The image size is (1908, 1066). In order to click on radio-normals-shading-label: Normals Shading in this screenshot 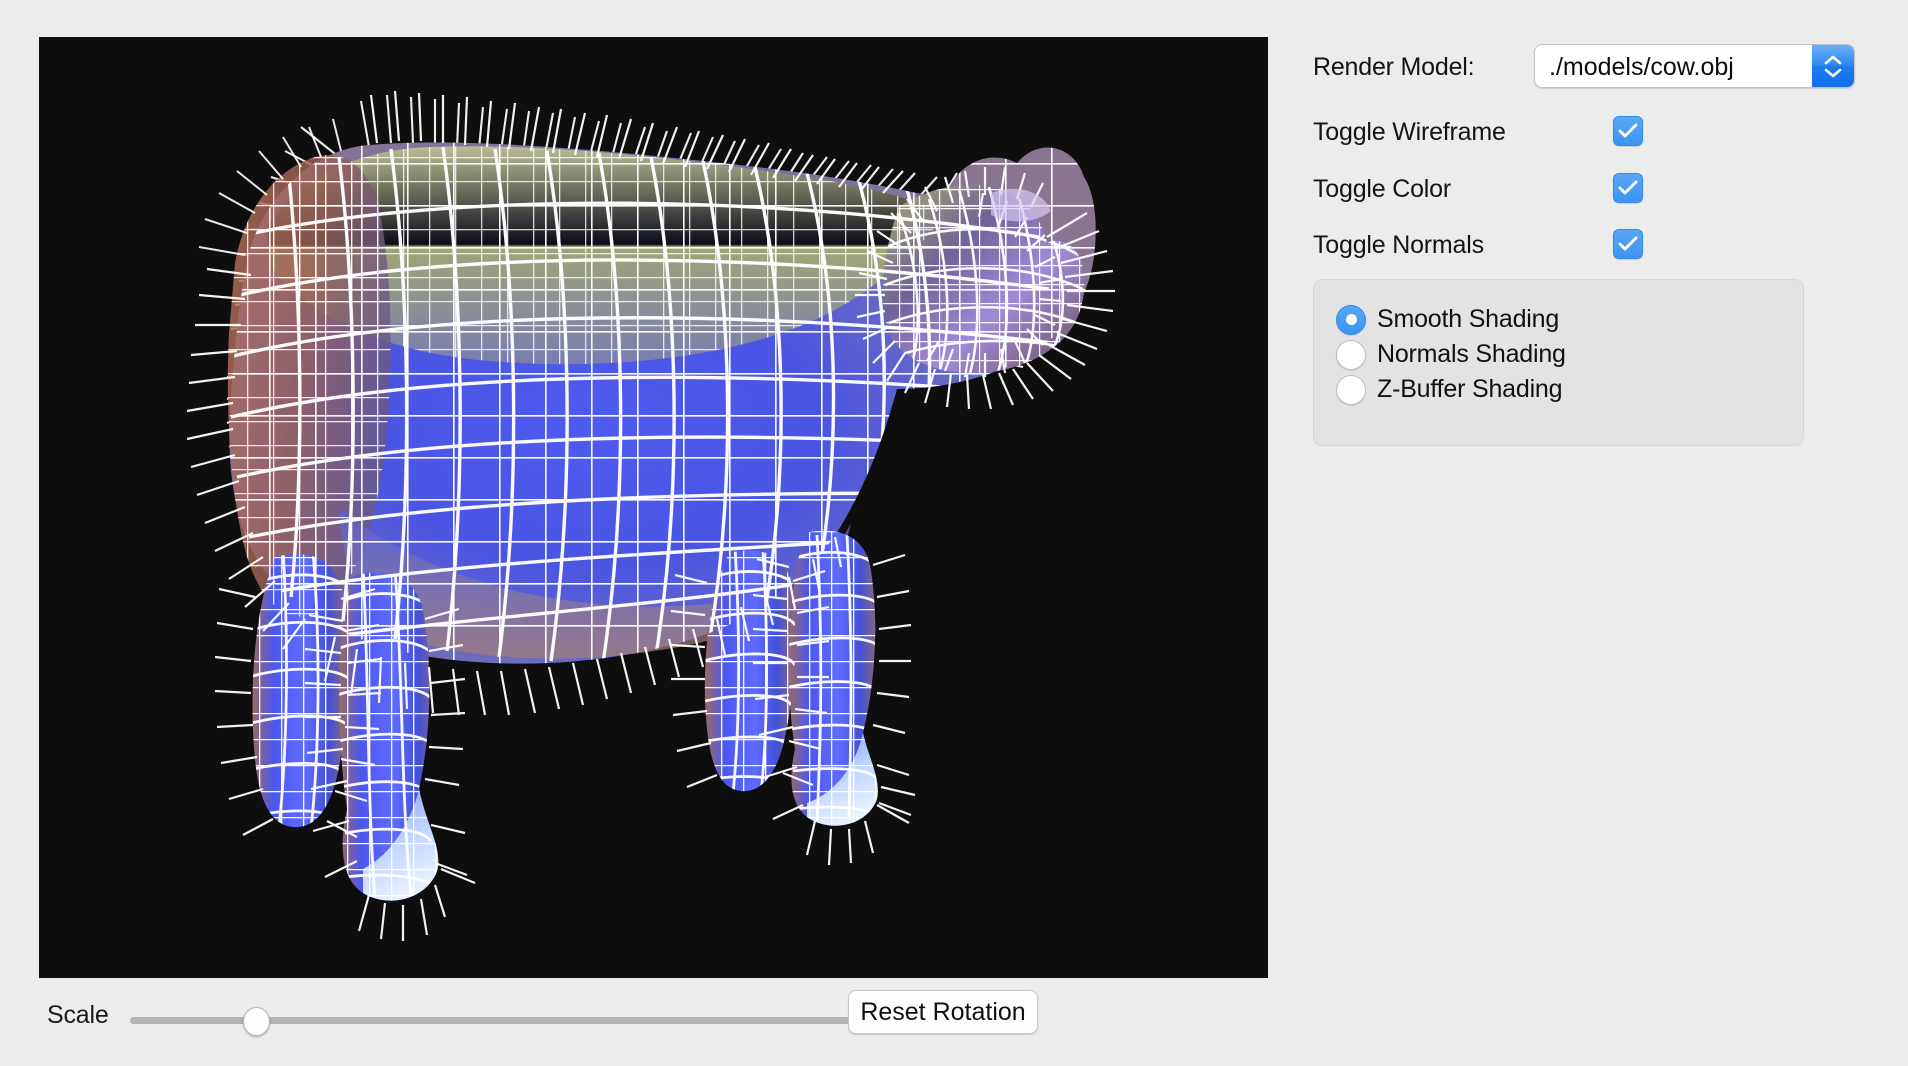, I will do `click(1471, 354)`.